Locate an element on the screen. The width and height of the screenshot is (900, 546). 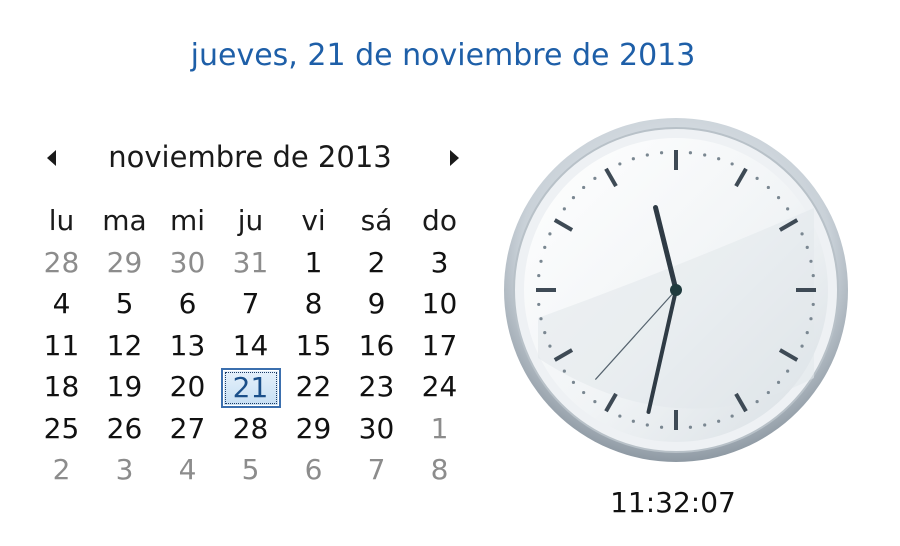
weekday-header: do is located at coordinates (439, 220).